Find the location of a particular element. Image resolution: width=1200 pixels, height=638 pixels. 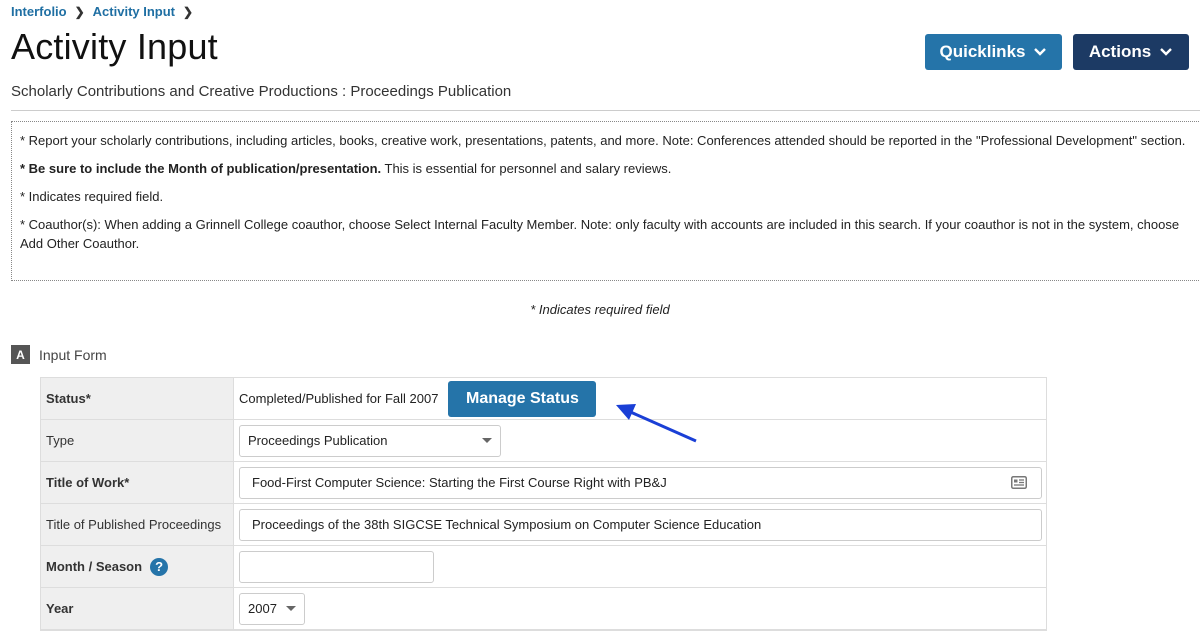

section-header: A Input Form is located at coordinates (59, 354).